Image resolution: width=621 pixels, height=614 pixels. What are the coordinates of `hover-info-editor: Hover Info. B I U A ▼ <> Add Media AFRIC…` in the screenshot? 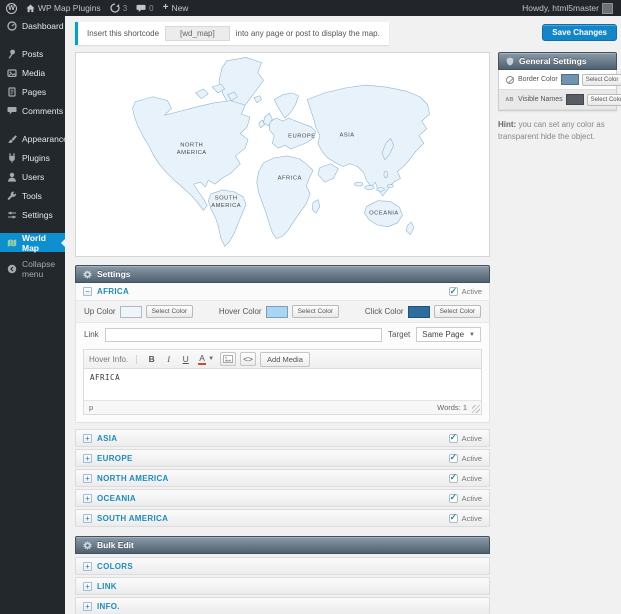 It's located at (282, 382).